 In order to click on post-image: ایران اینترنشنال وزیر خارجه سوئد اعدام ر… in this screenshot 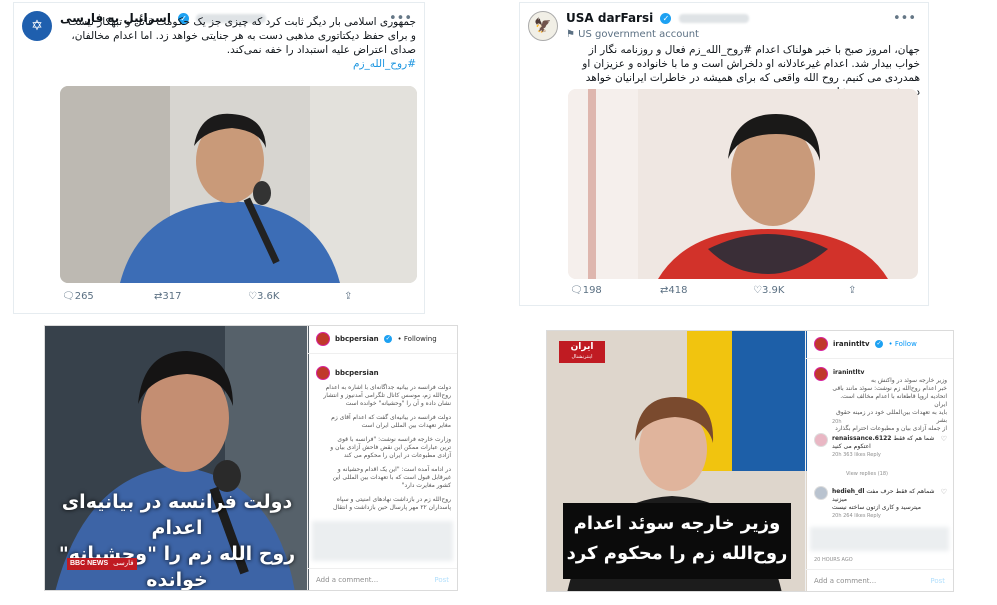, I will do `click(677, 461)`.